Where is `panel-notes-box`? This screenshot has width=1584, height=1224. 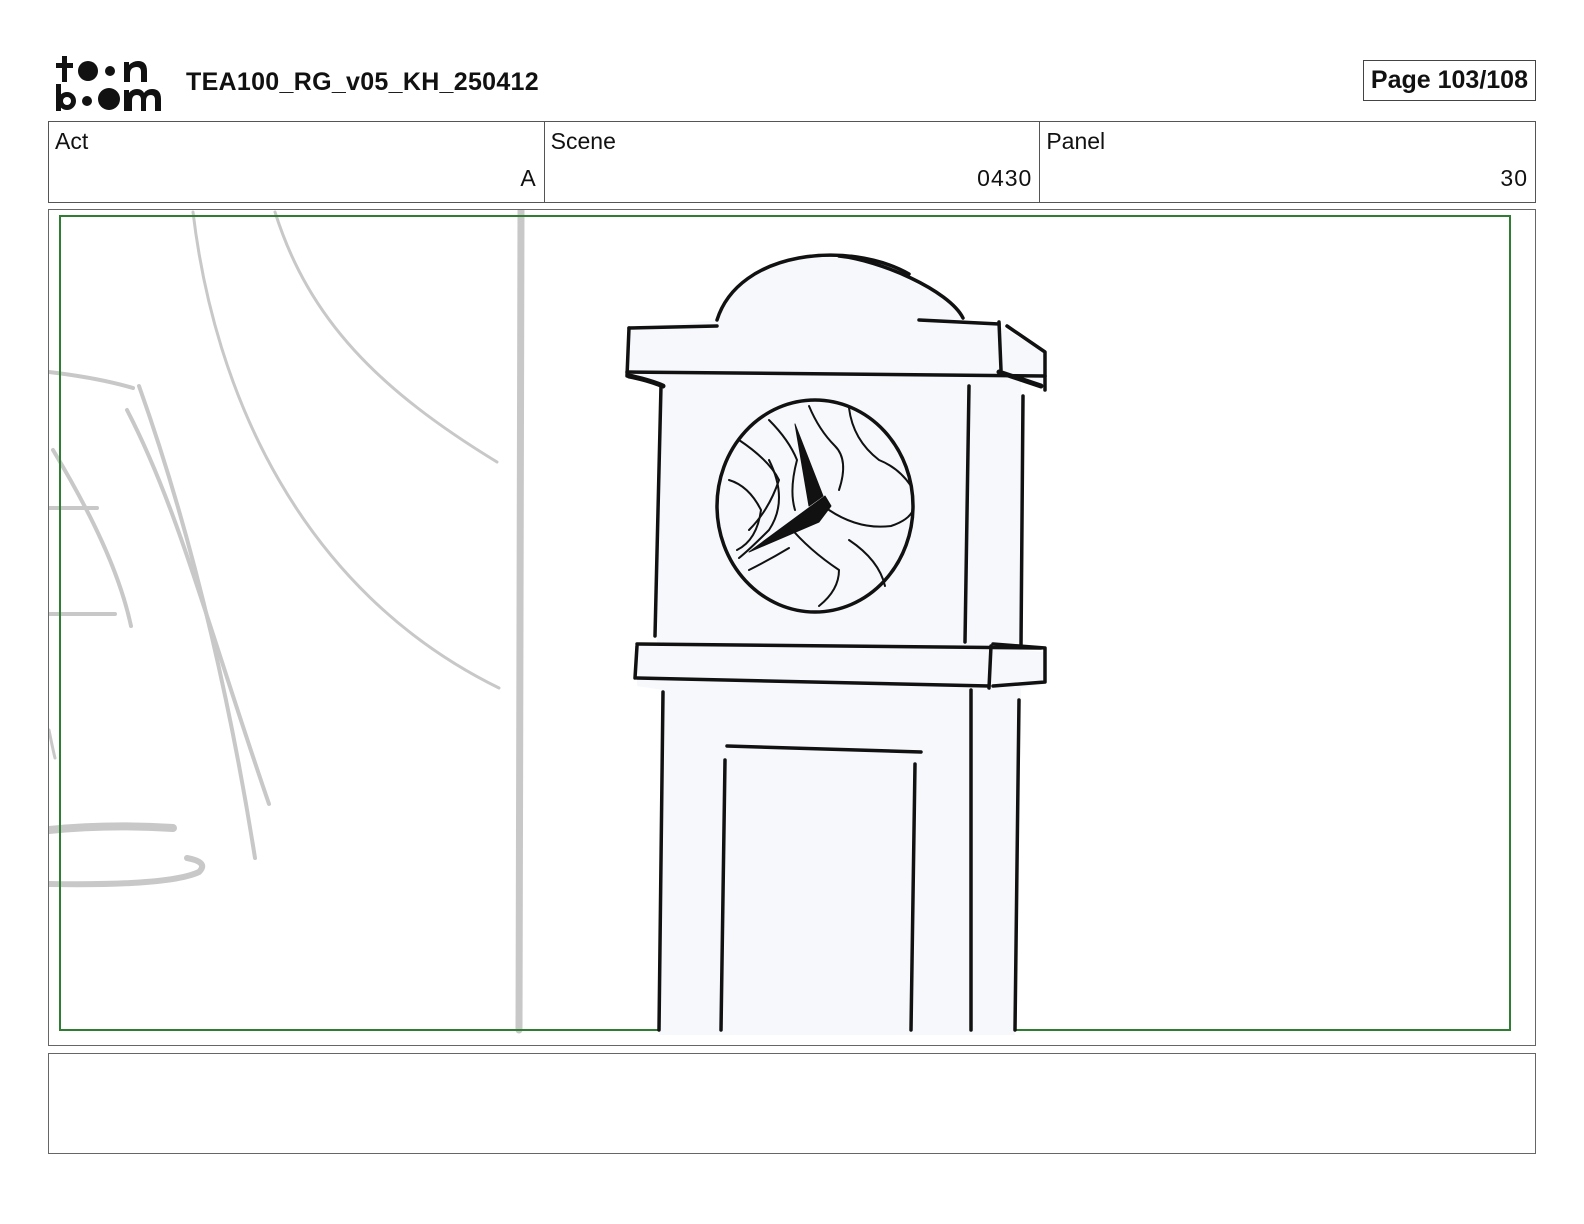 panel-notes-box is located at coordinates (792, 1103).